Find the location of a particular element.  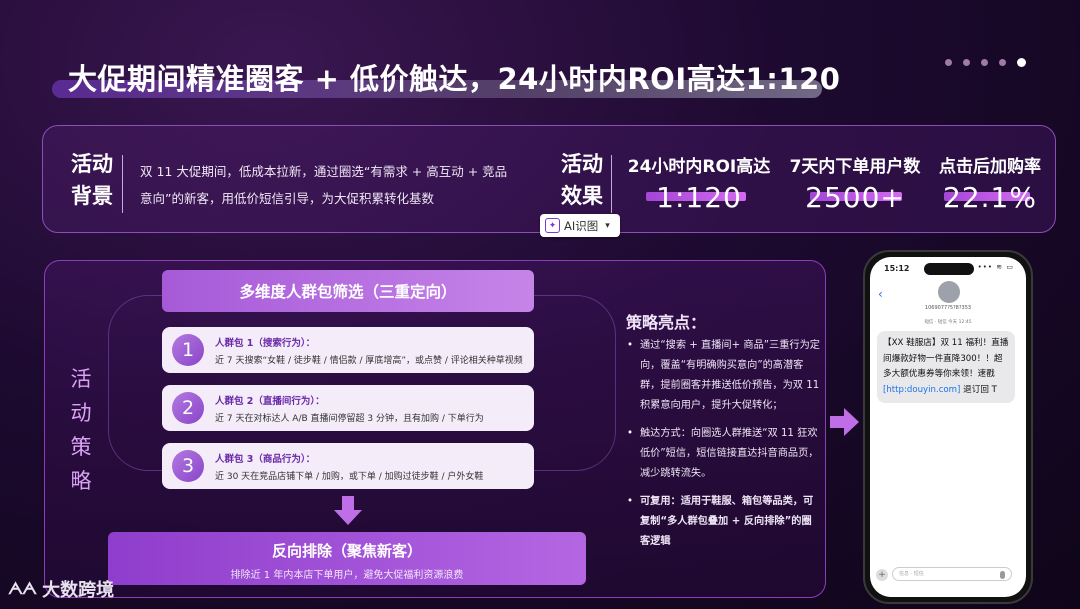

metric-label: 7天内下单用户数 is located at coordinates (855, 167).